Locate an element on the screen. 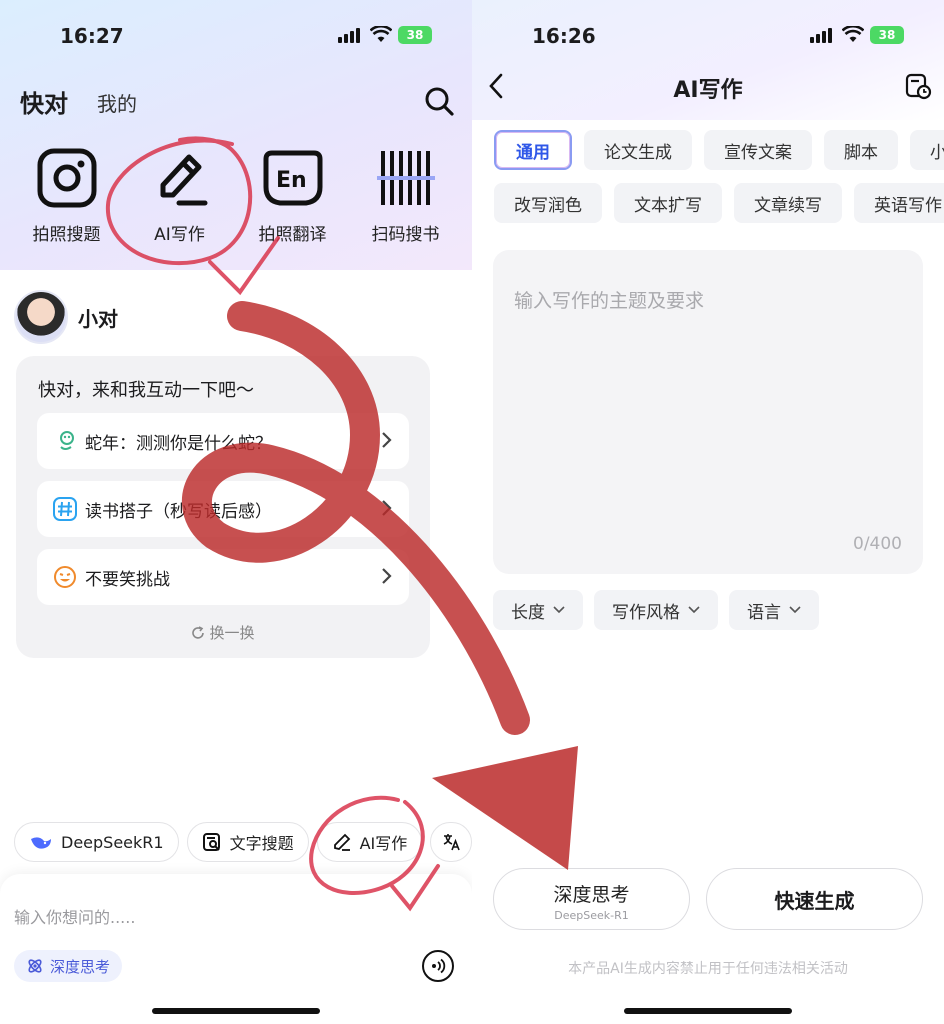  status-bar: 16:26 38 is located at coordinates (708, 36).